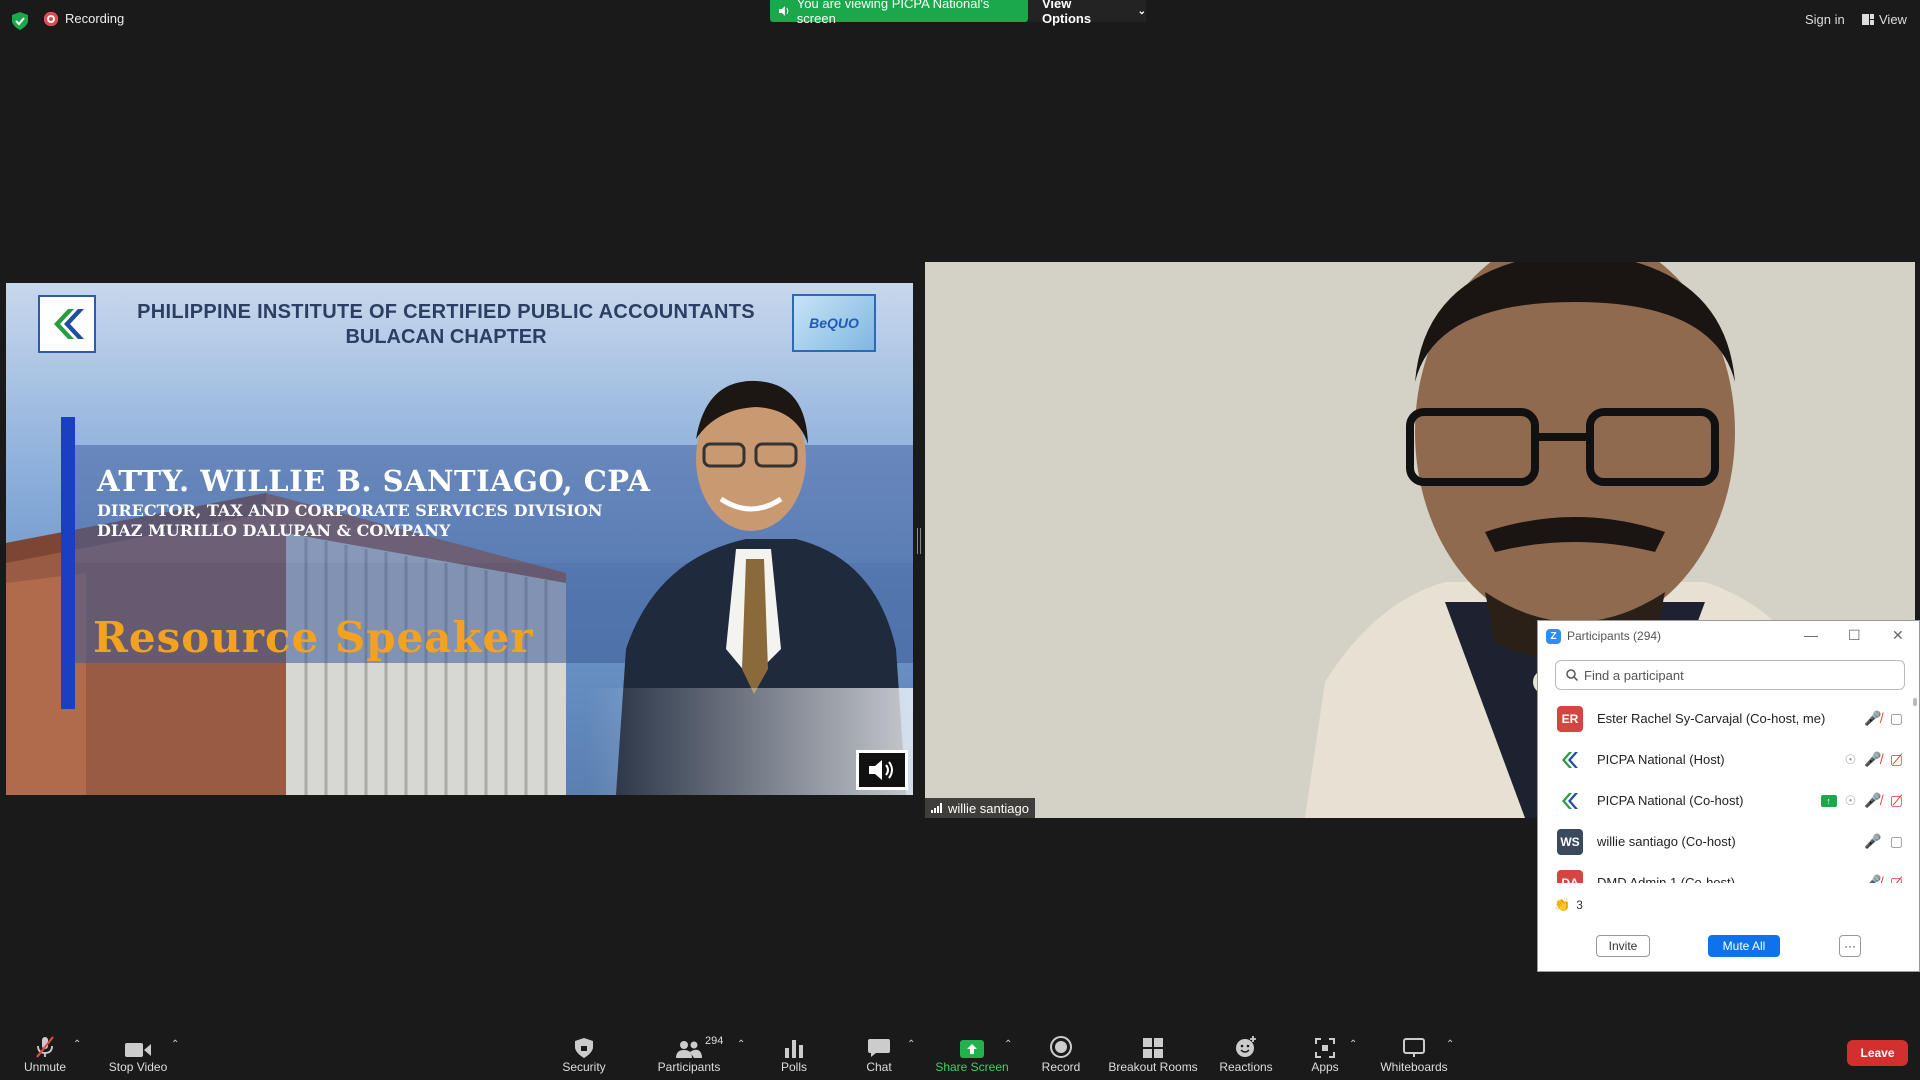  I want to click on view-label: View, so click(1893, 19).